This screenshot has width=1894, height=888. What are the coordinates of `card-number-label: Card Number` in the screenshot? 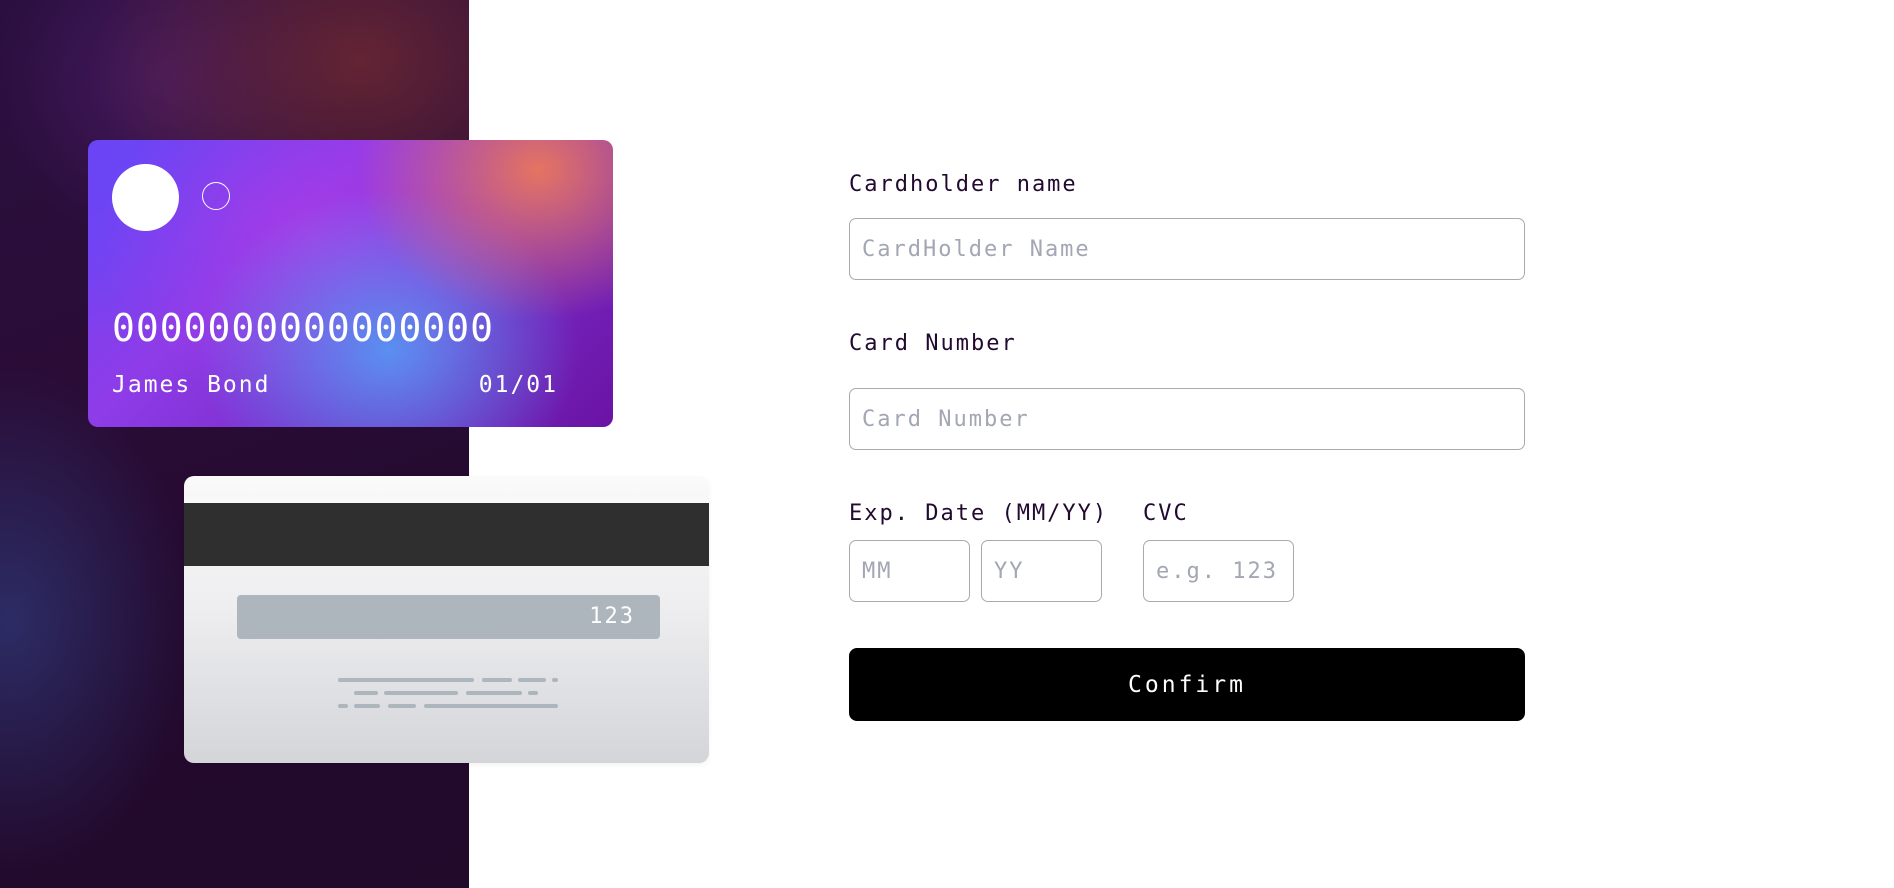 It's located at (933, 343).